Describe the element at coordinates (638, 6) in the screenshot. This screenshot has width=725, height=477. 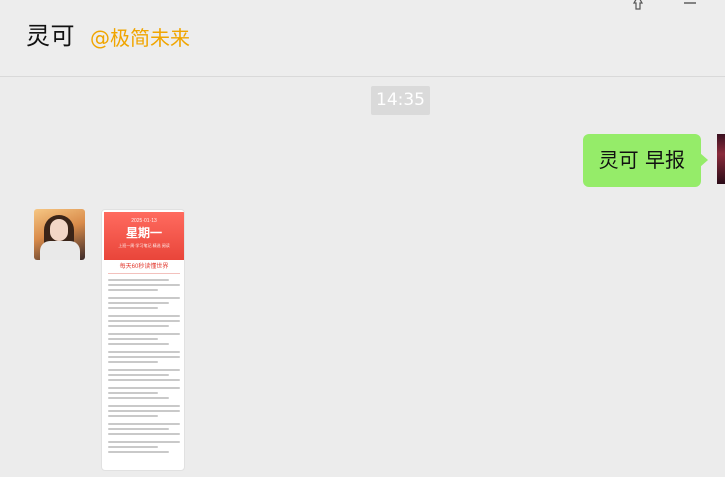
I see `pin-icon` at that location.